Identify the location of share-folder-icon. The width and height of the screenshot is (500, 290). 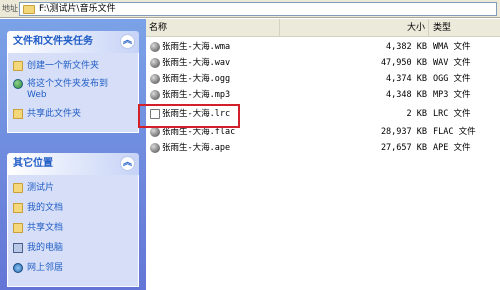
(18, 114).